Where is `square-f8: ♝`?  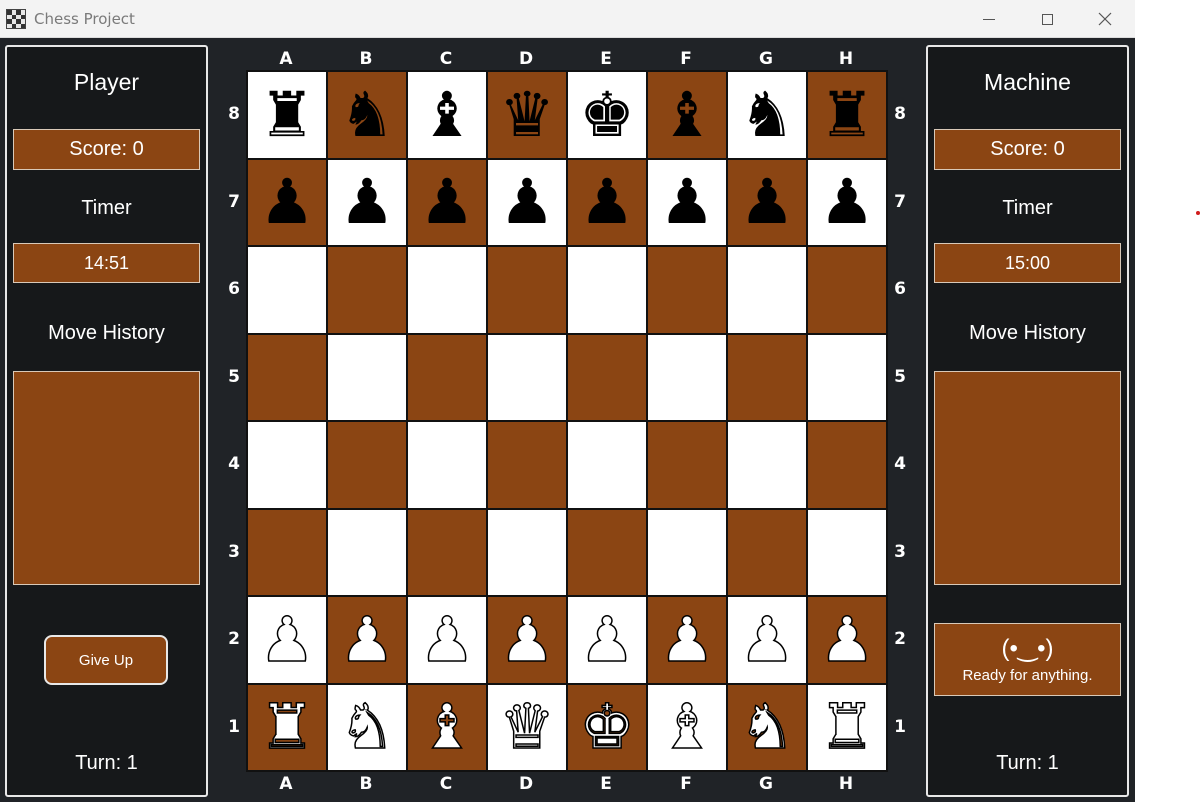
square-f8: ♝ is located at coordinates (687, 115).